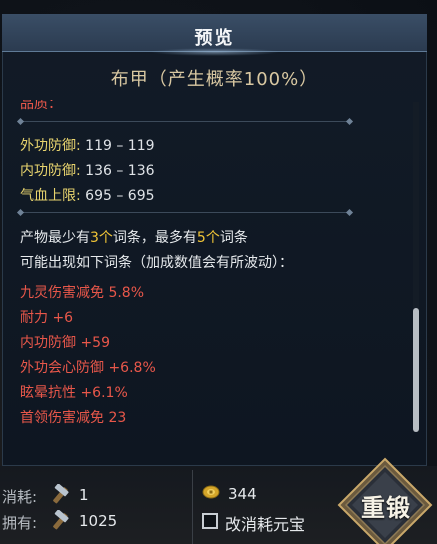 The width and height of the screenshot is (437, 544). I want to click on attribute-value: +59, so click(95, 343).